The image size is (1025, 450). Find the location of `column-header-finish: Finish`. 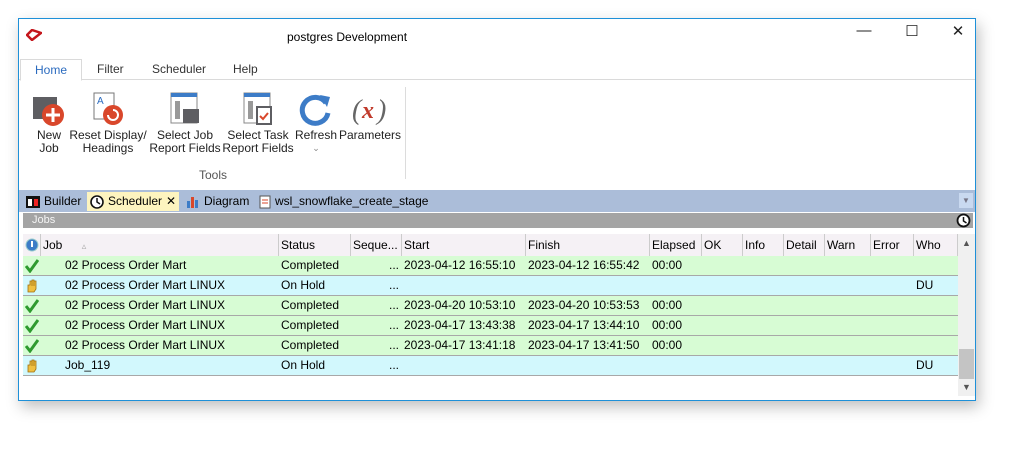

column-header-finish: Finish is located at coordinates (588, 245).